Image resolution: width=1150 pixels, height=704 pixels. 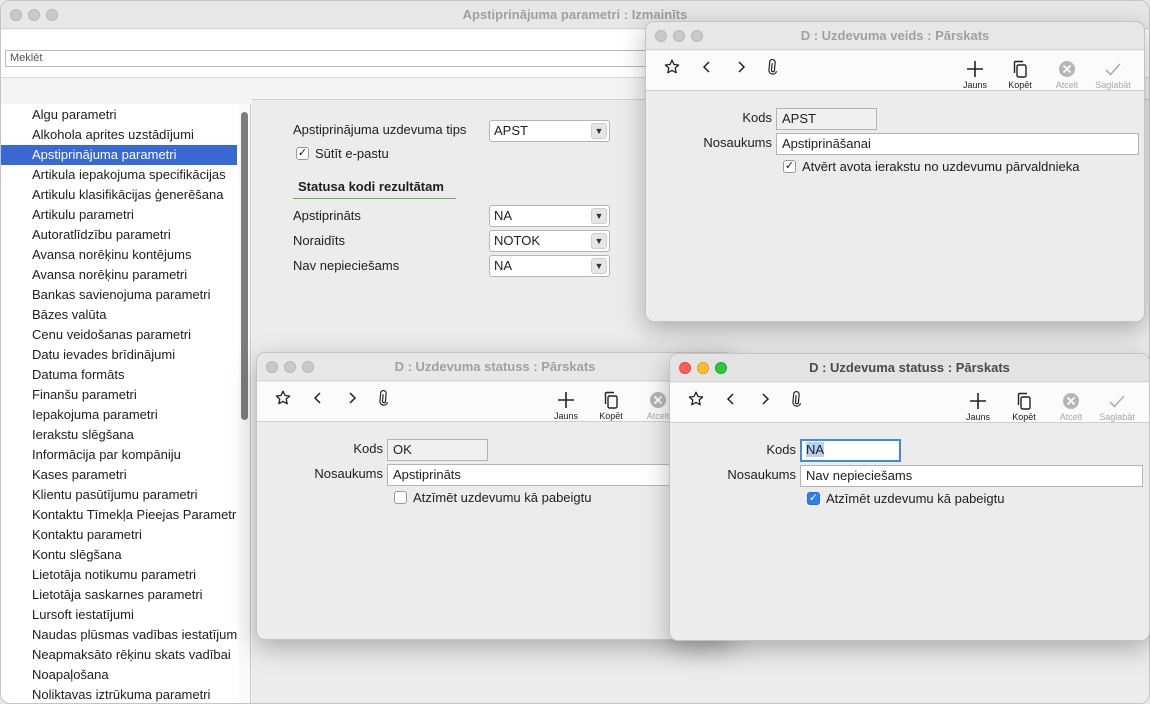 I want to click on plus-icon, so click(x=975, y=69).